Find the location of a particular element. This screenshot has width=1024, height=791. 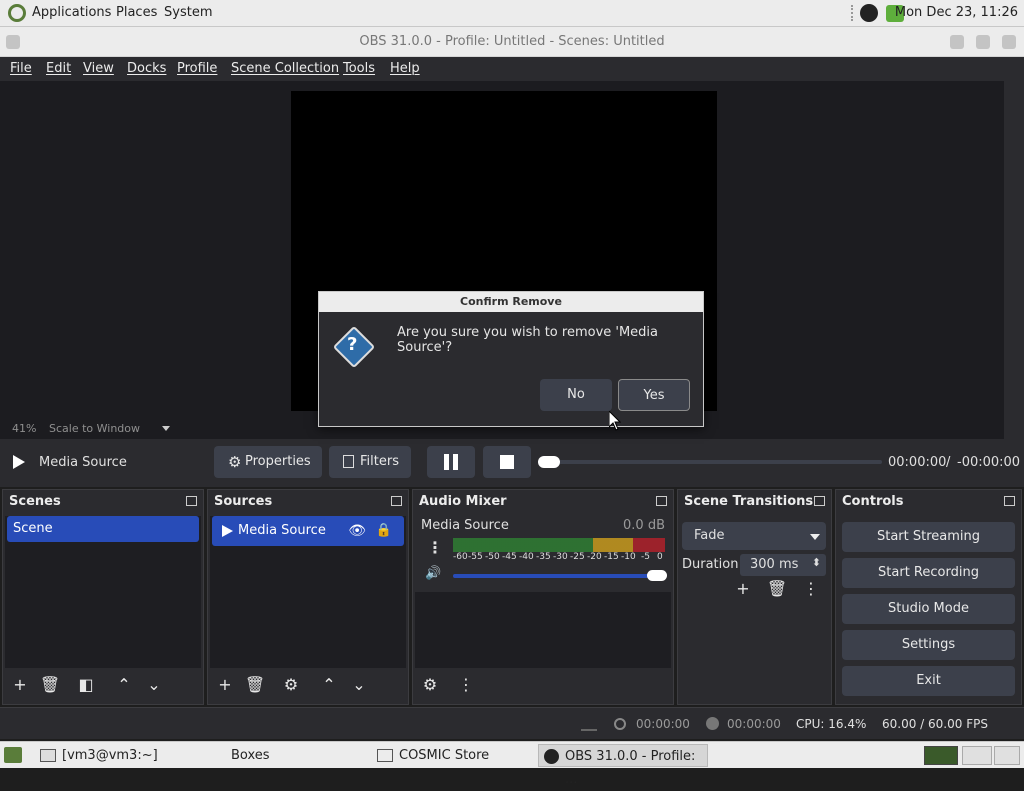

visibility-eye-icon: 👁 is located at coordinates (357, 531).